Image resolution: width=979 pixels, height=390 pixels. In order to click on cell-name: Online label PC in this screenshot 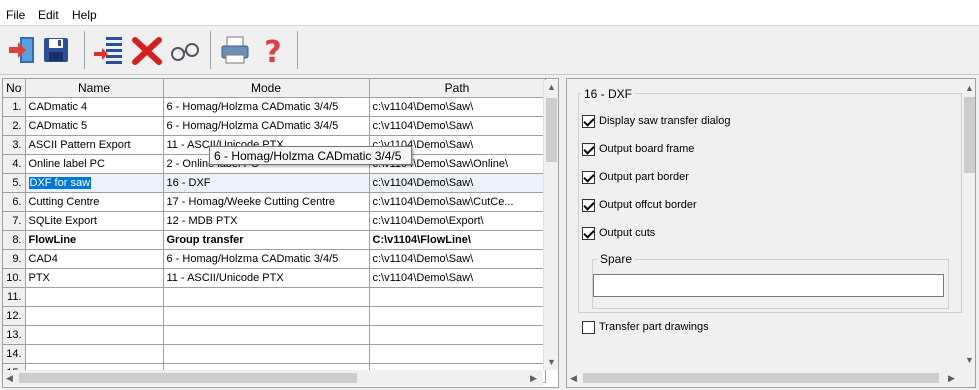, I will do `click(94, 164)`.